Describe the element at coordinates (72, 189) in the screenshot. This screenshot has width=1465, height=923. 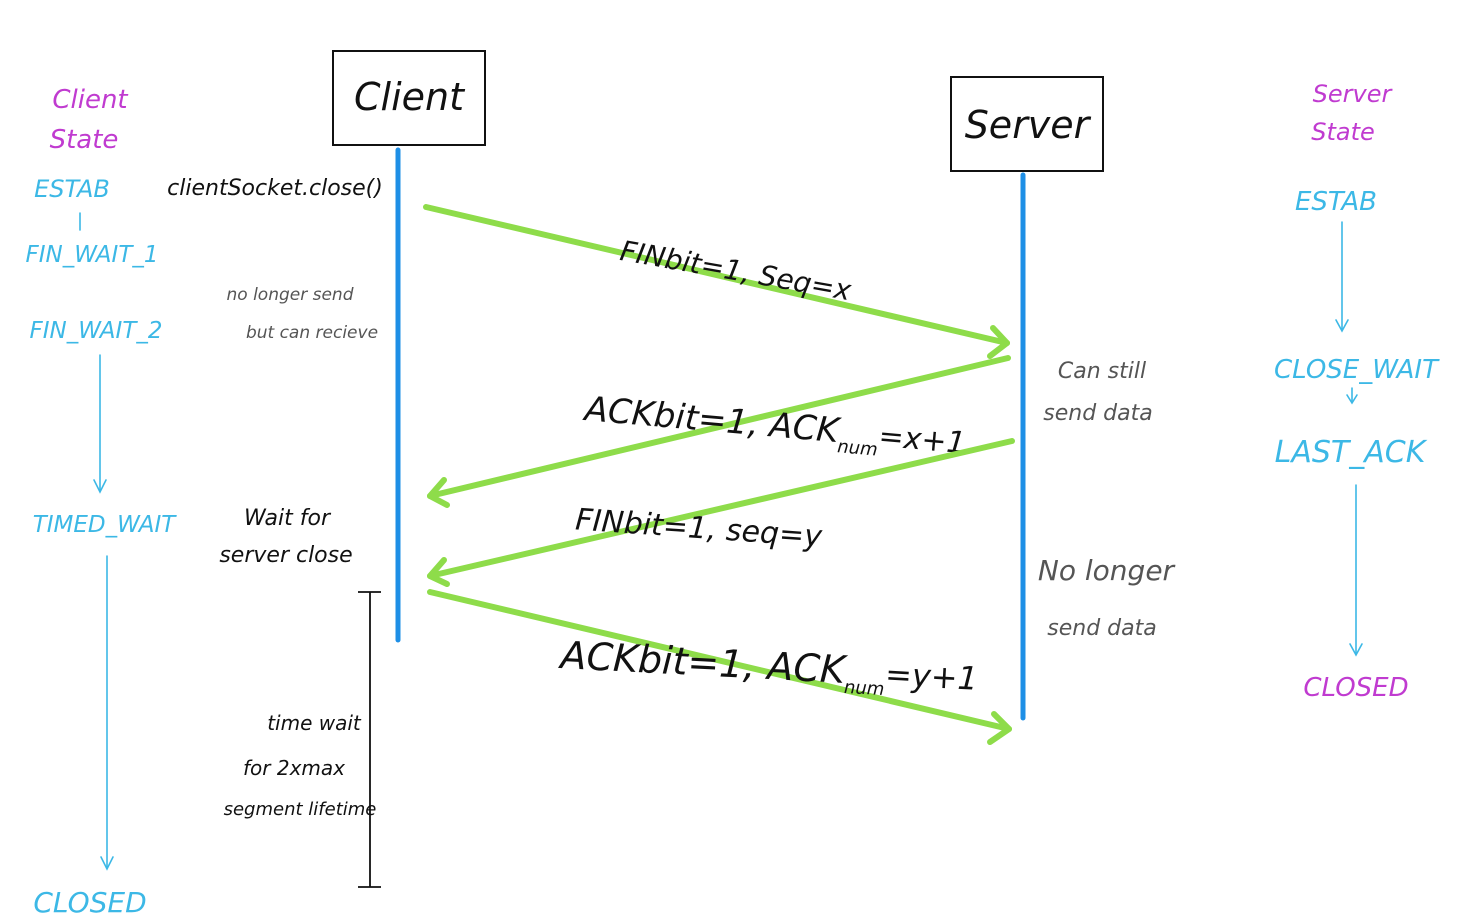
I see `client-state-estab: ESTAB` at that location.